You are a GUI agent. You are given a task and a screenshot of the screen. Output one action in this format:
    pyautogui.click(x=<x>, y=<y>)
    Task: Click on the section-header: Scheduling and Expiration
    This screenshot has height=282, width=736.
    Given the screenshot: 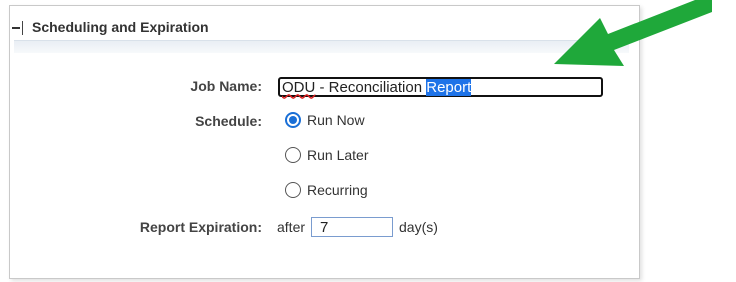 What is the action you would take?
    pyautogui.click(x=312, y=27)
    